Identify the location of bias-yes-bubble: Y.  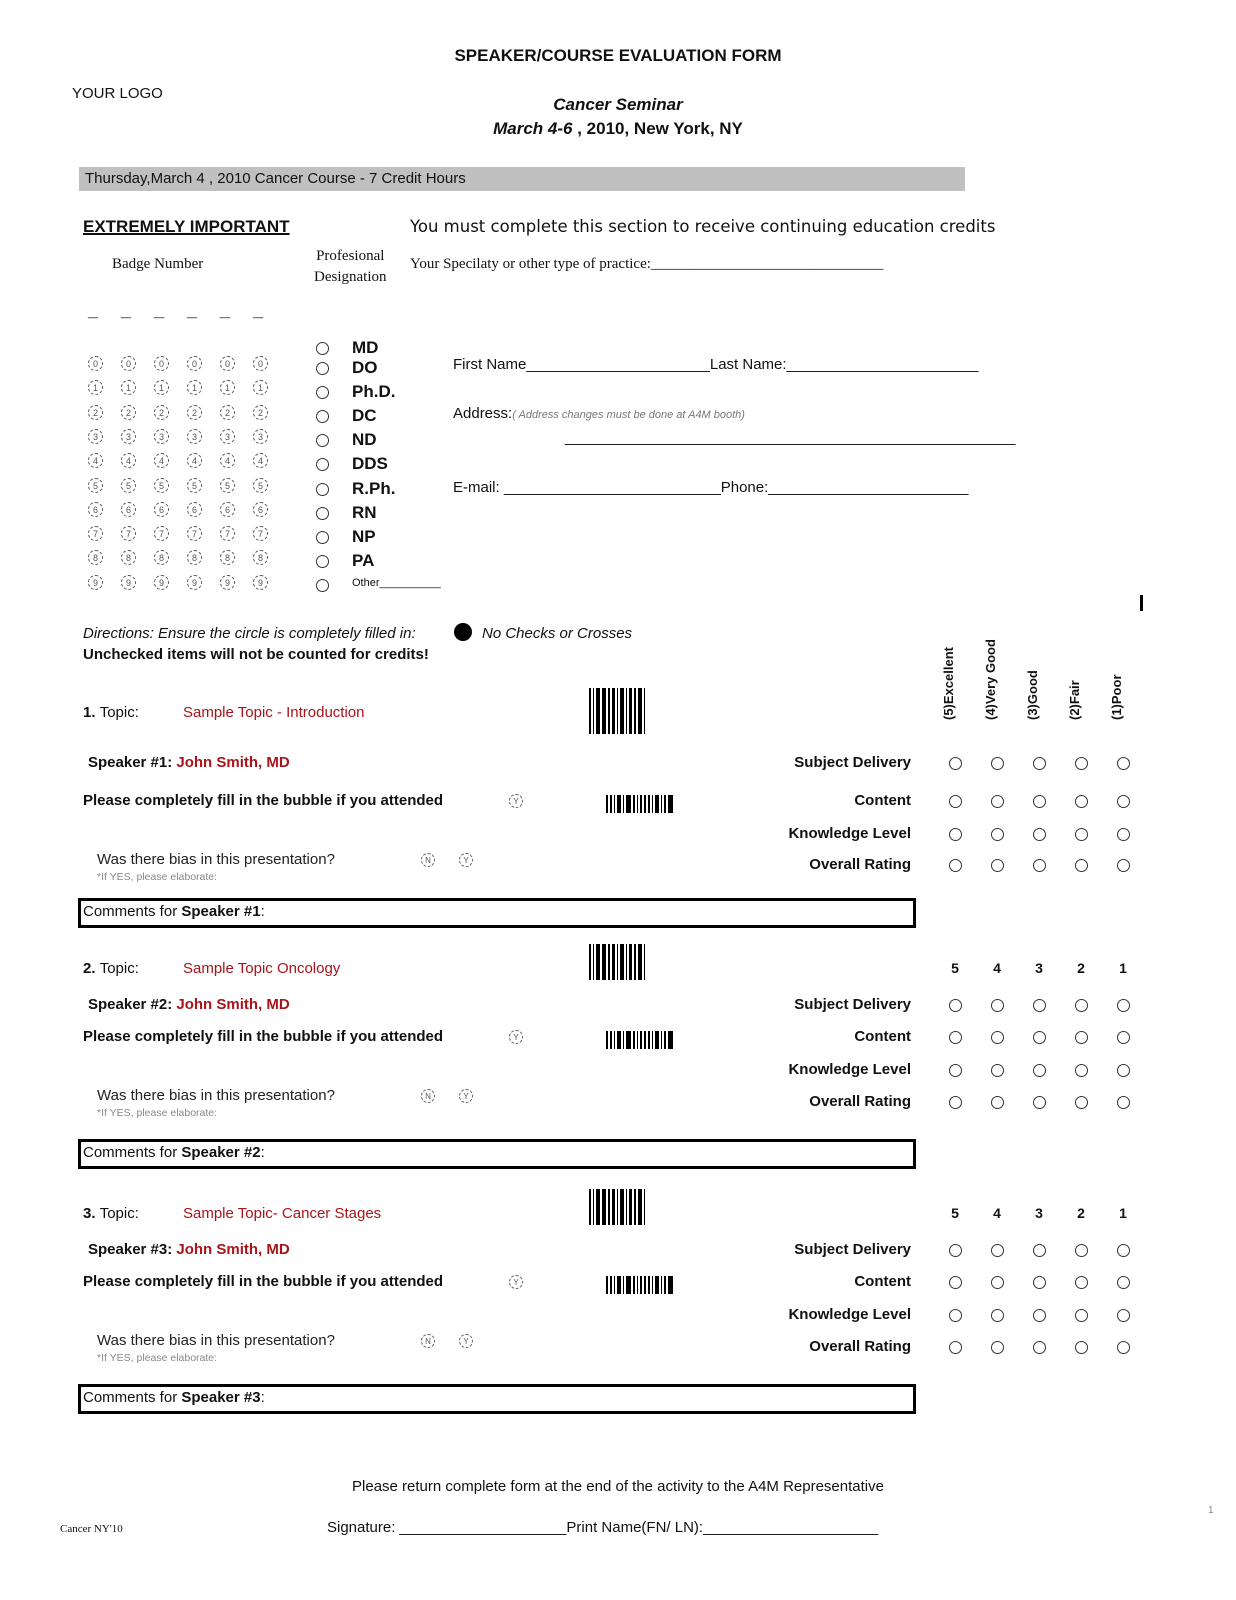
(466, 860).